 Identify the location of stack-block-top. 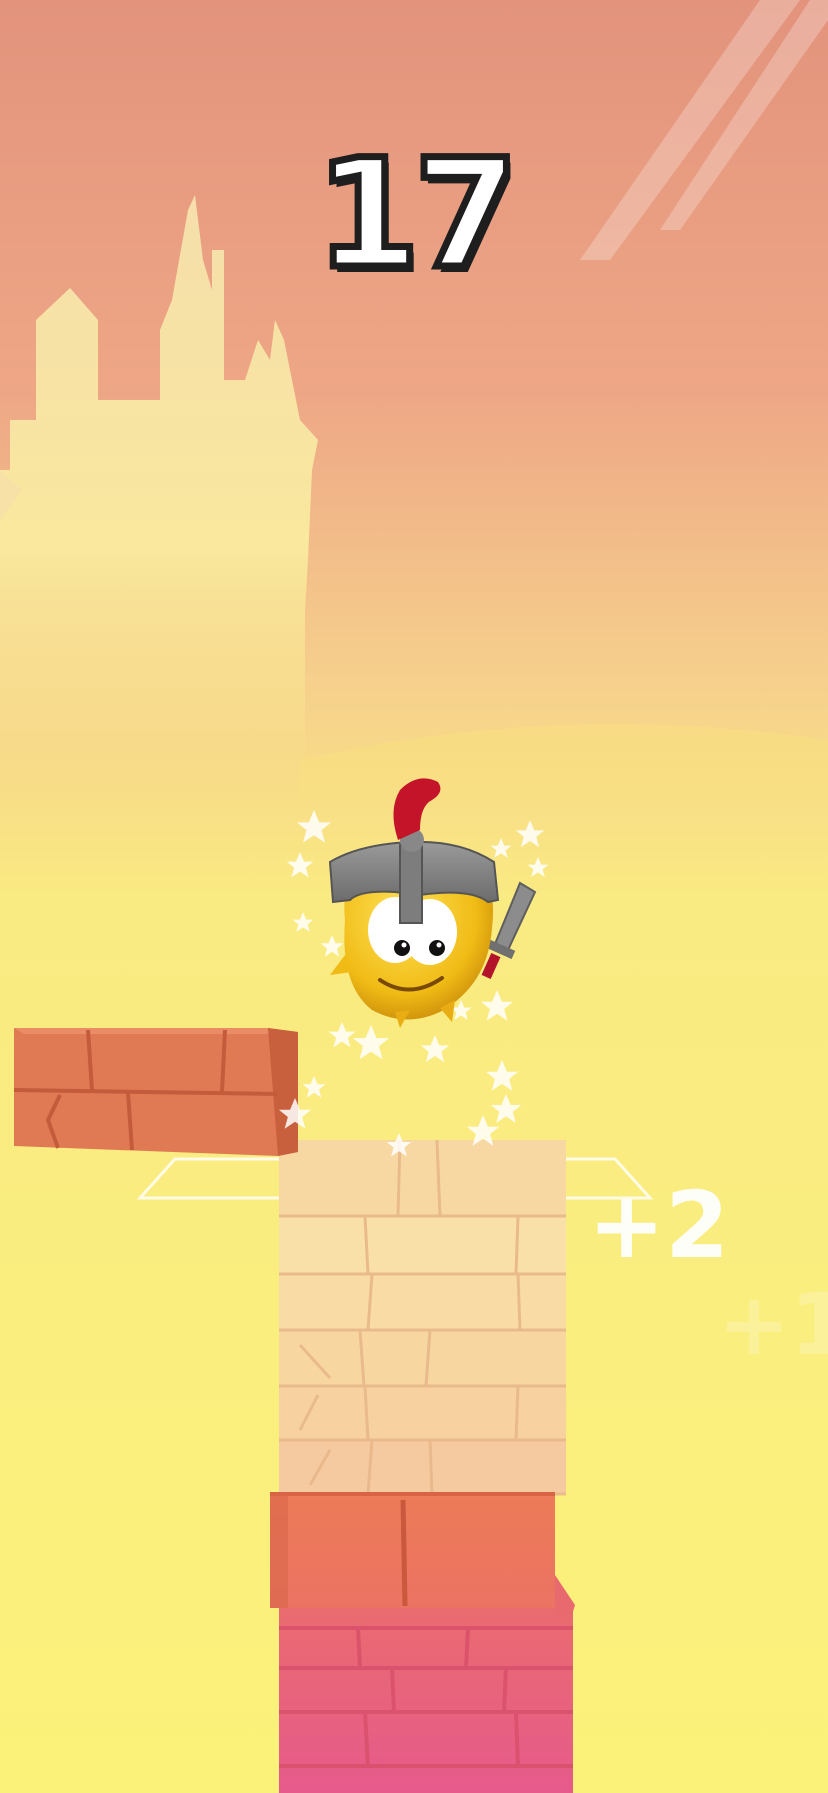
(422, 1178).